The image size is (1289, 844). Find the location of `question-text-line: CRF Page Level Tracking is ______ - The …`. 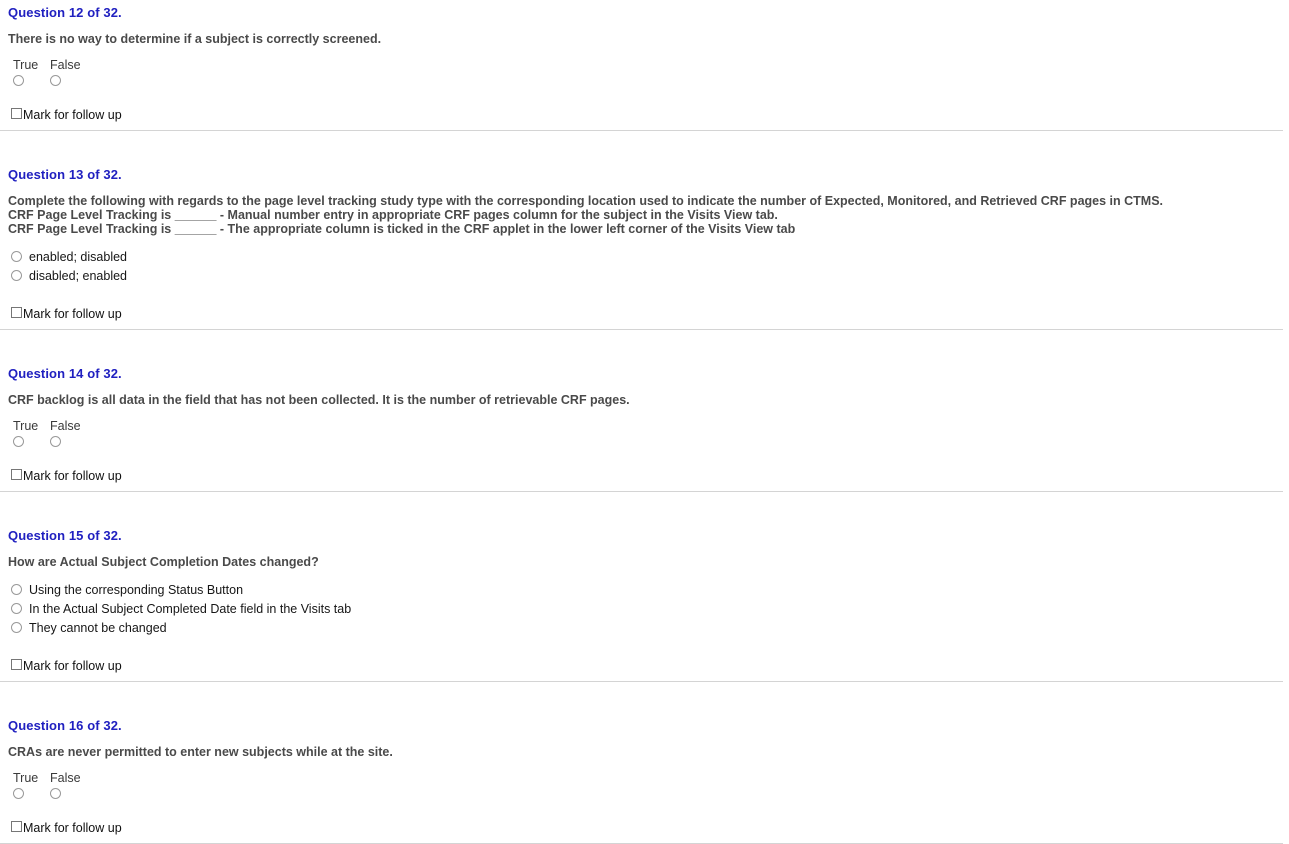

question-text-line: CRF Page Level Tracking is ______ - The … is located at coordinates (402, 228).